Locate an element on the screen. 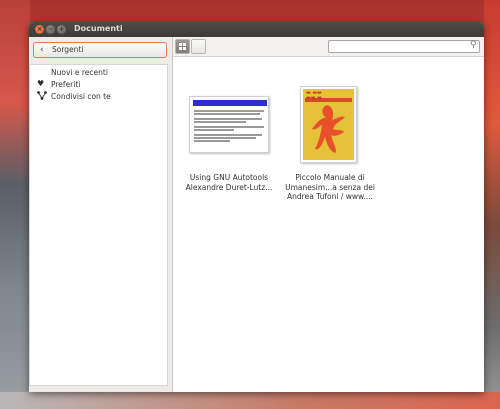 This screenshot has height=409, width=500. toolbar: ⚲ is located at coordinates (328, 47).